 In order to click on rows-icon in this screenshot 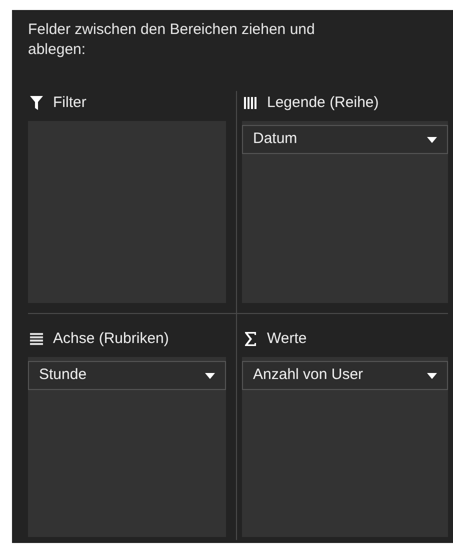, I will do `click(36, 339)`.